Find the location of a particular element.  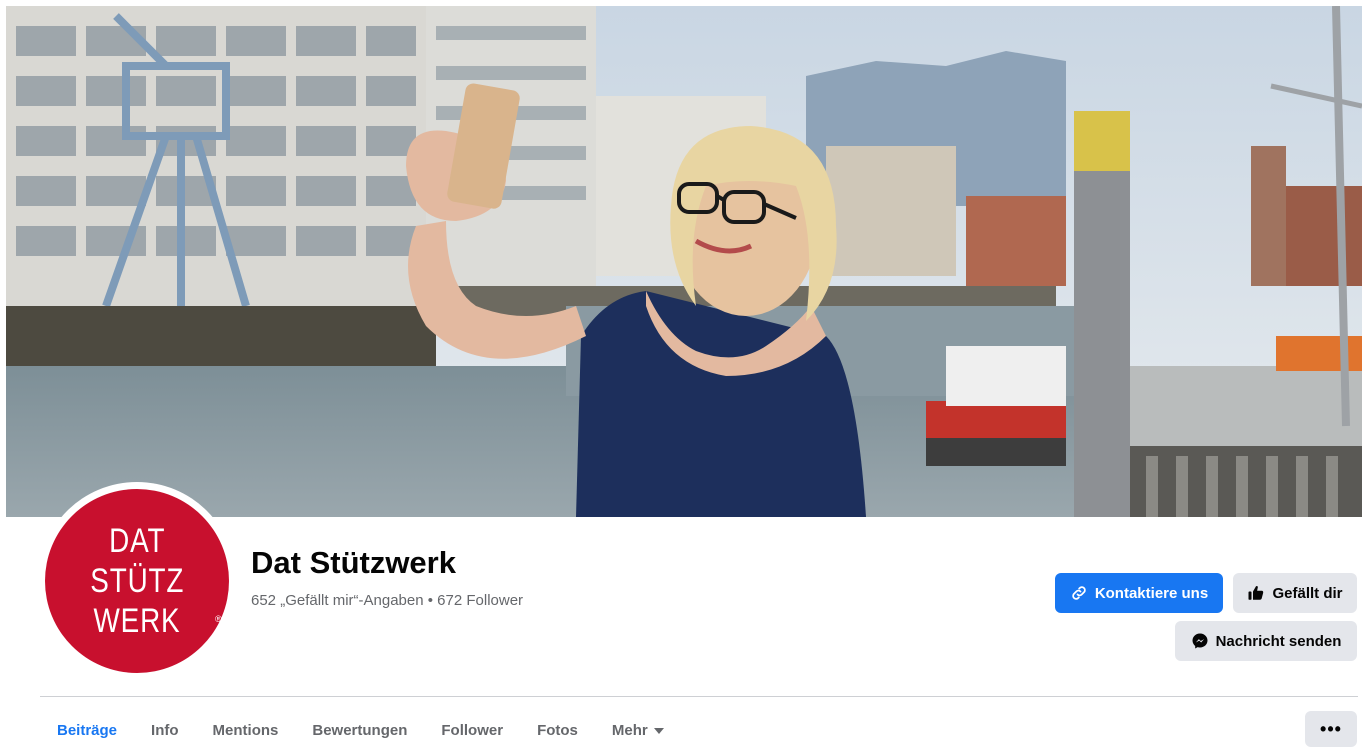

tab-label: Mehr is located at coordinates (629, 730).